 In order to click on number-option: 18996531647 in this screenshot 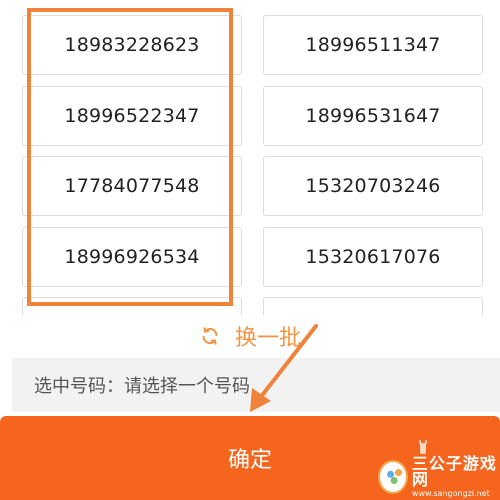, I will do `click(373, 116)`.